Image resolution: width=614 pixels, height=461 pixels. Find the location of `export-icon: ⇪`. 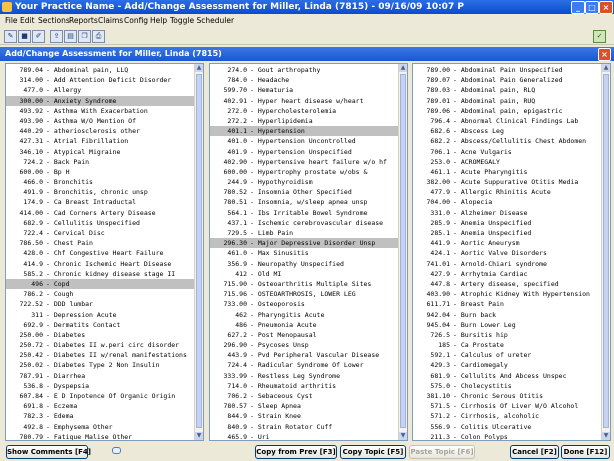

export-icon: ⇪ is located at coordinates (56, 36).